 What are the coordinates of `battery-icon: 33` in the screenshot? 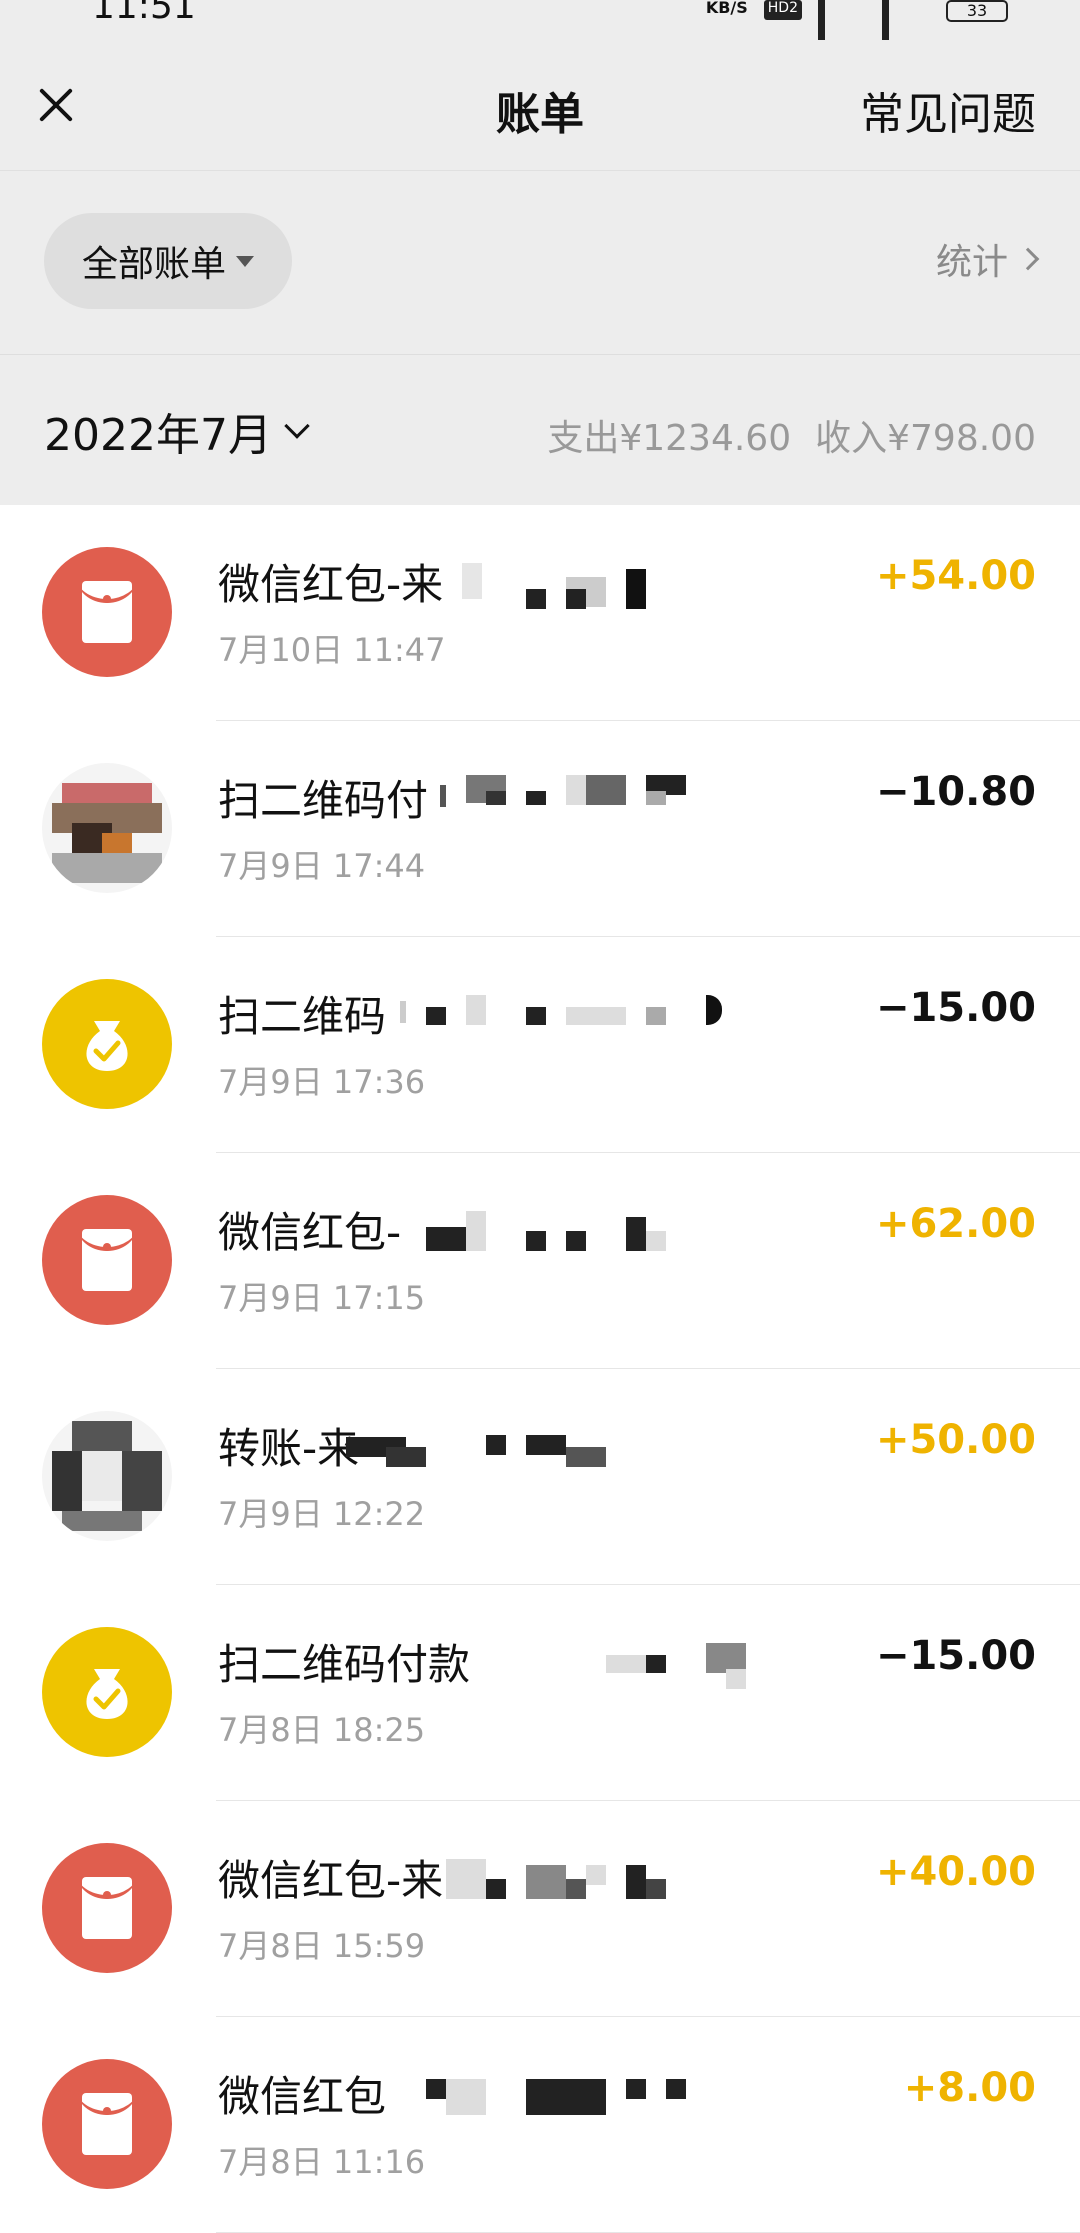 It's located at (977, 11).